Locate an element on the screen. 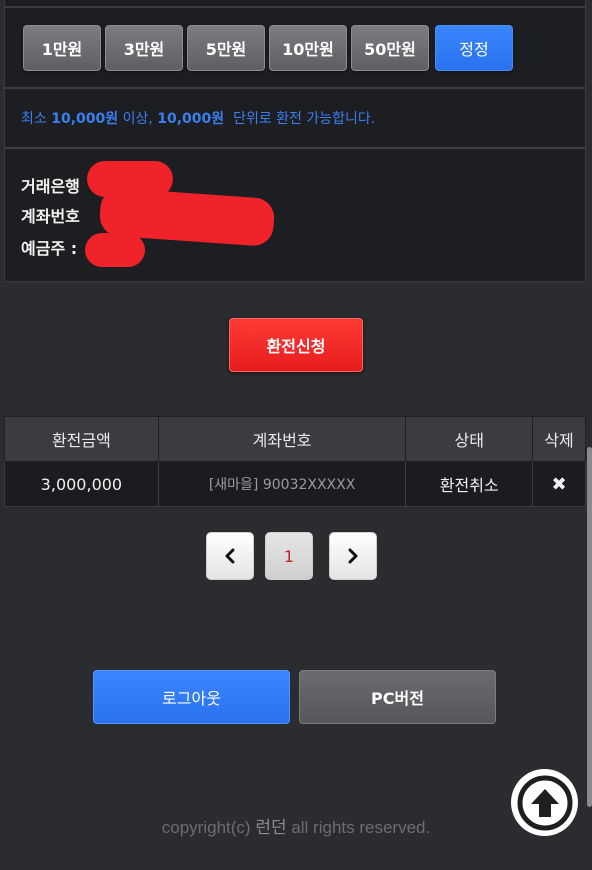 The width and height of the screenshot is (592, 870). header-delete: 삭제 is located at coordinates (559, 439).